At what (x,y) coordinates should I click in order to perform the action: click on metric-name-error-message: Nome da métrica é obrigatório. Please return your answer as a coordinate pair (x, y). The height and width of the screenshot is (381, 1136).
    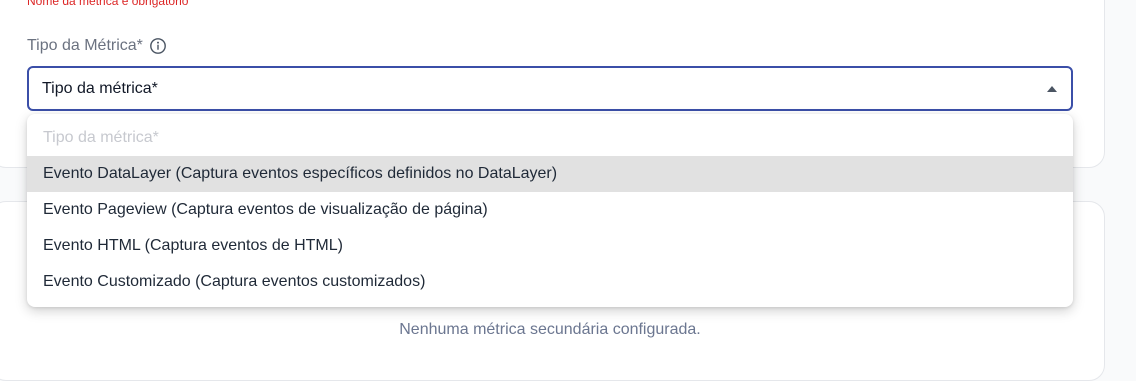
    Looking at the image, I should click on (108, 4).